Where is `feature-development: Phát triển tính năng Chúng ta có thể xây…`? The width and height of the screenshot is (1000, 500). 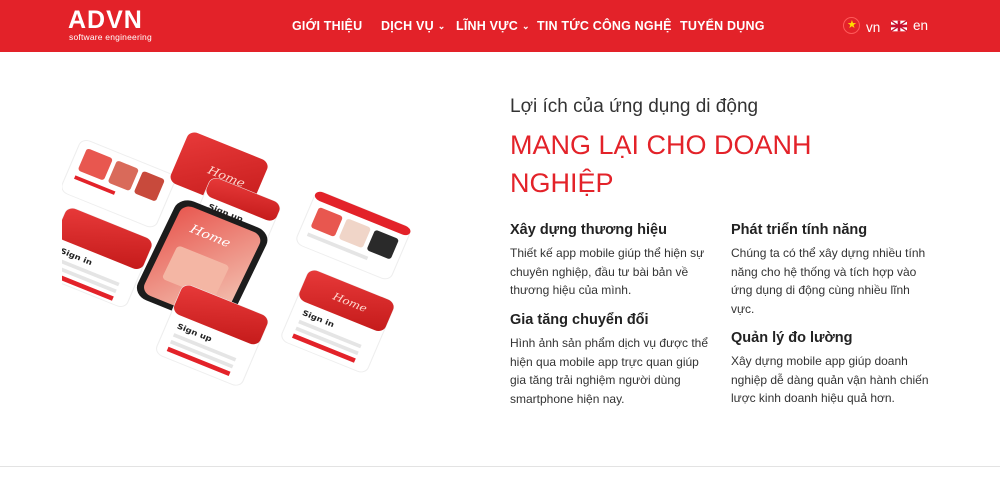
feature-development: Phát triển tính năng Chúng ta có thể xây… is located at coordinates (831, 270).